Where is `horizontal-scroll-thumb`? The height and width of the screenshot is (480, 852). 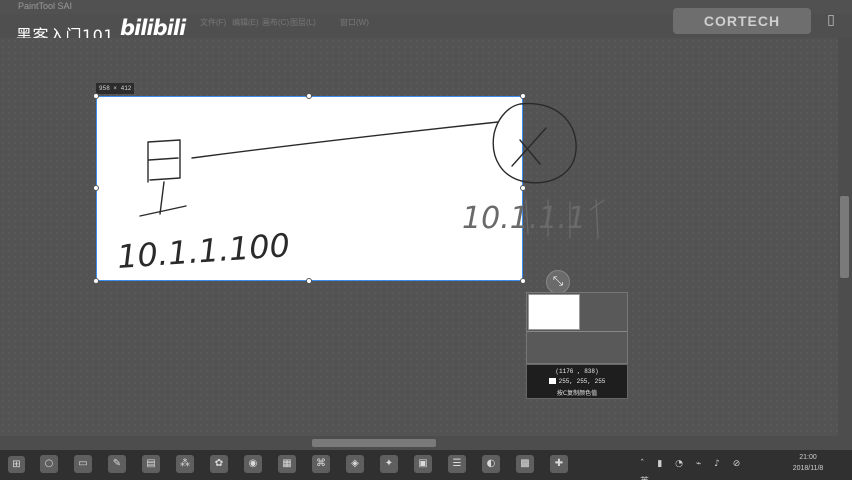 horizontal-scroll-thumb is located at coordinates (374, 443).